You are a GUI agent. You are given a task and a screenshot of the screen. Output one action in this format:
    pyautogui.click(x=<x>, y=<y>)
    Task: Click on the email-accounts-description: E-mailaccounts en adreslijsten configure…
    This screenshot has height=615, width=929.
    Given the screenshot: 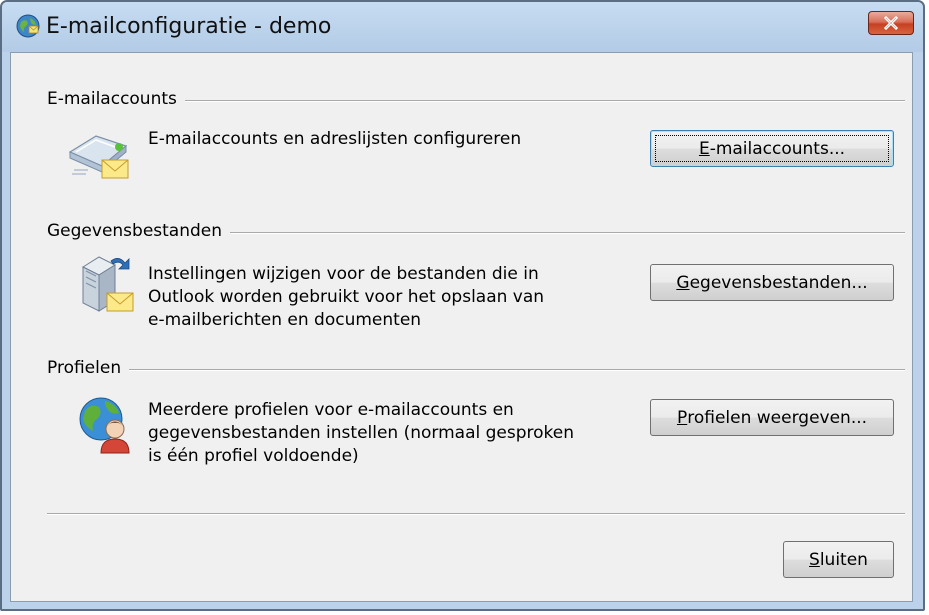 What is the action you would take?
    pyautogui.click(x=335, y=139)
    